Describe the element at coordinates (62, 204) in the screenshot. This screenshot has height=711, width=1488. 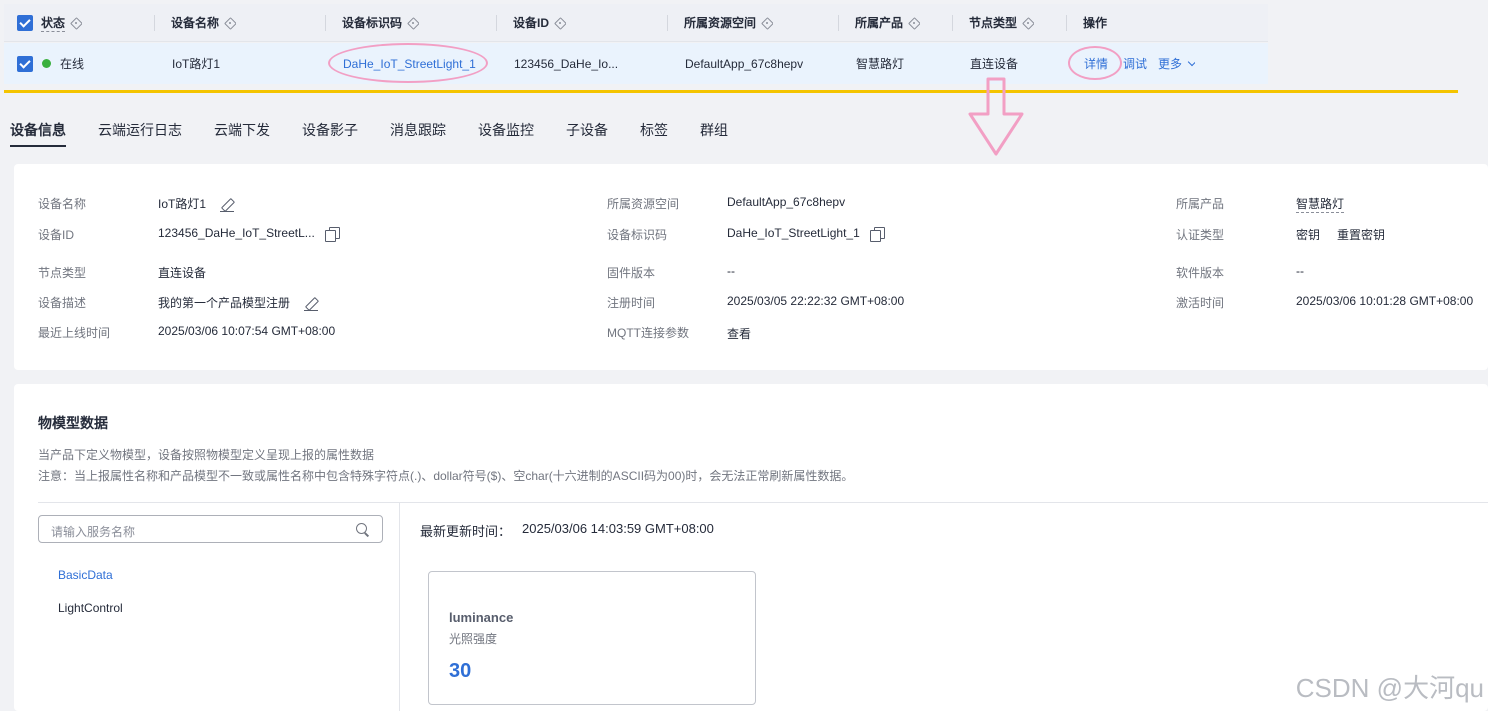
I see `device-name-label: 设备名称` at that location.